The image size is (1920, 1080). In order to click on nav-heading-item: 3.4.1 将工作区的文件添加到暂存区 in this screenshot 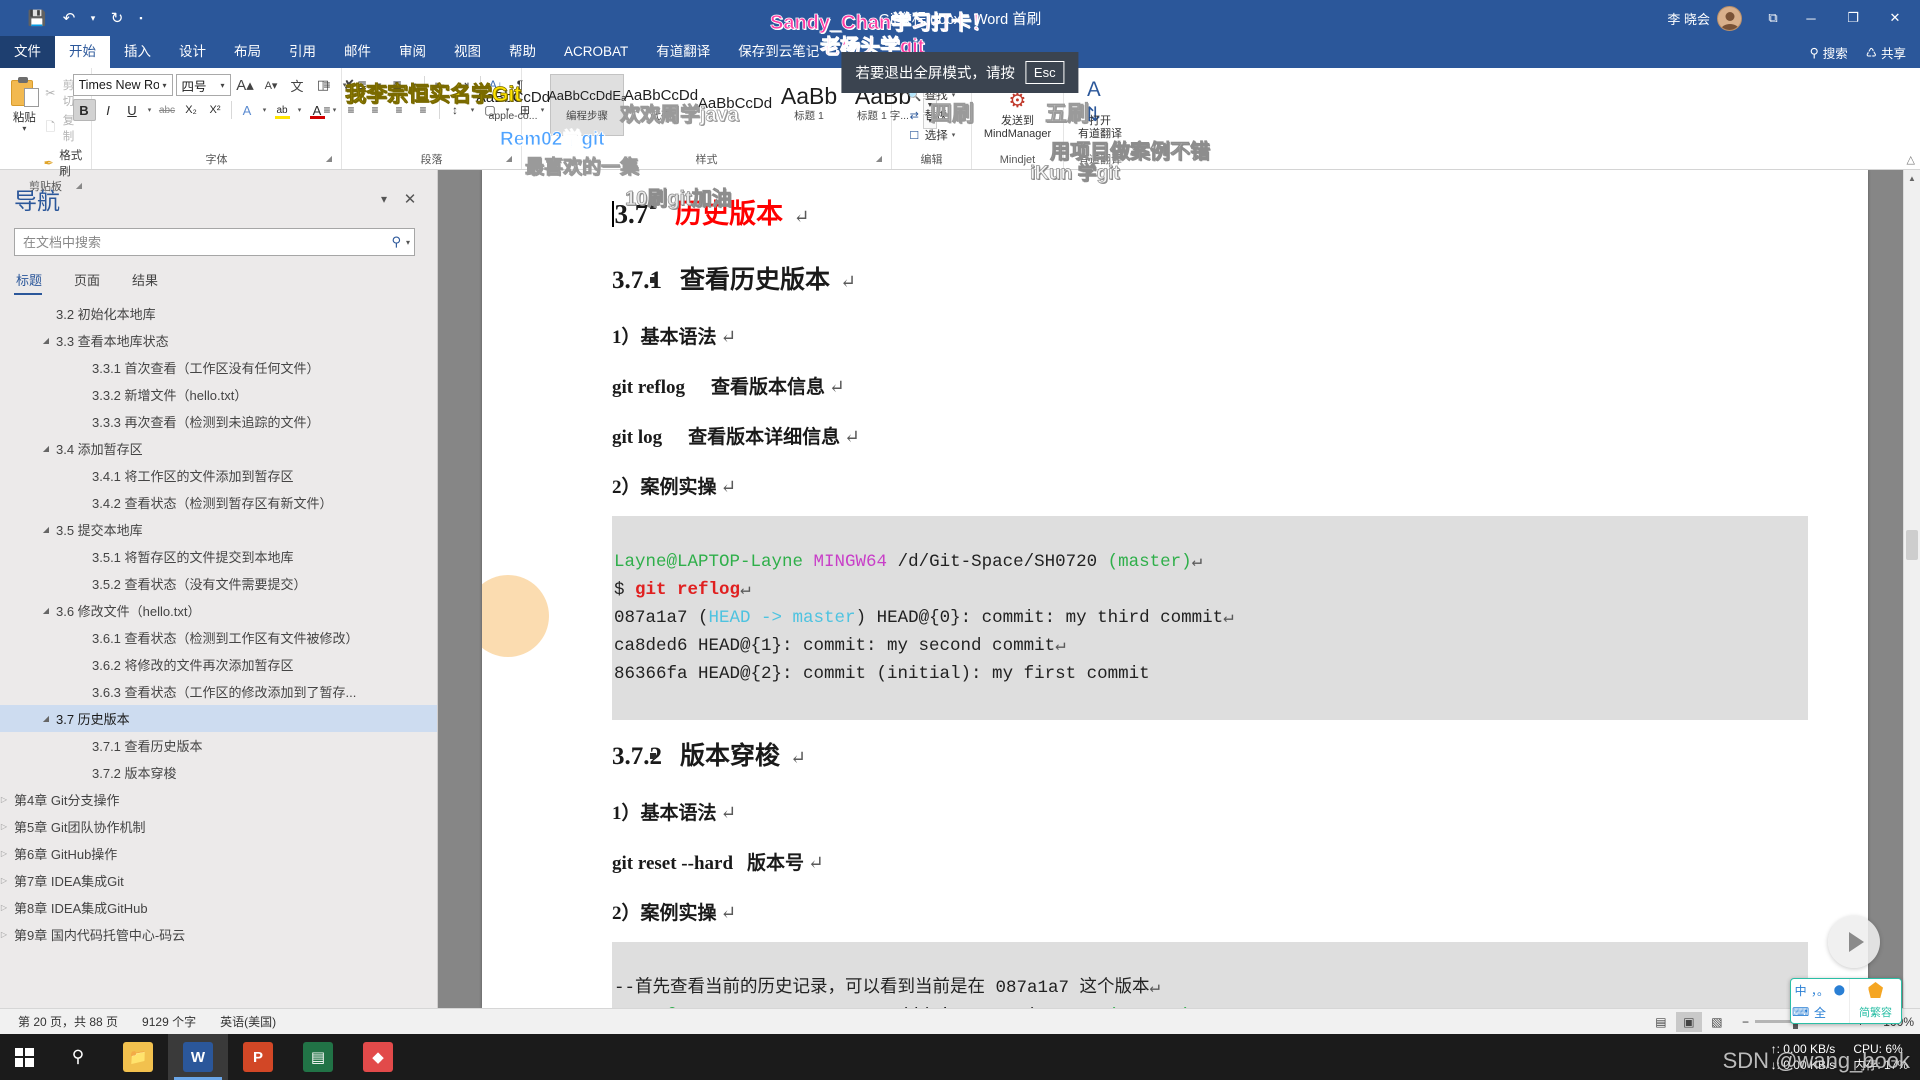, I will do `click(218, 475)`.